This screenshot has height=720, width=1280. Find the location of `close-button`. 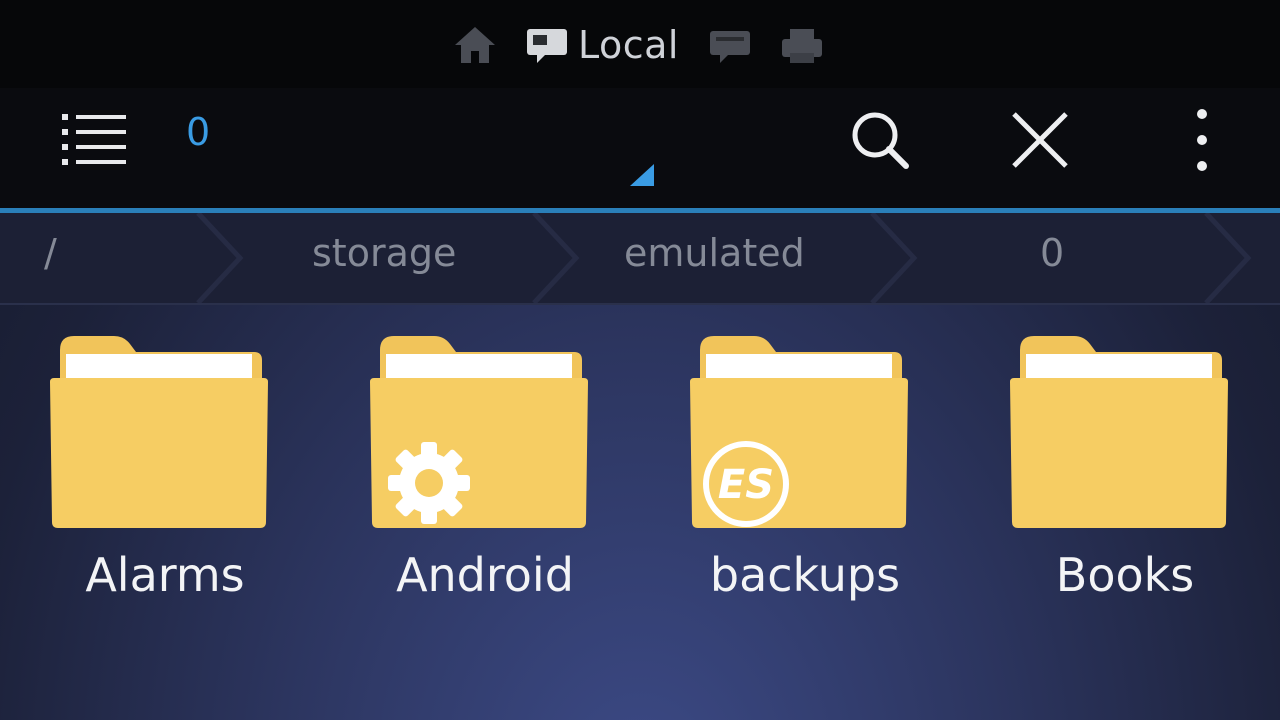

close-button is located at coordinates (1040, 140).